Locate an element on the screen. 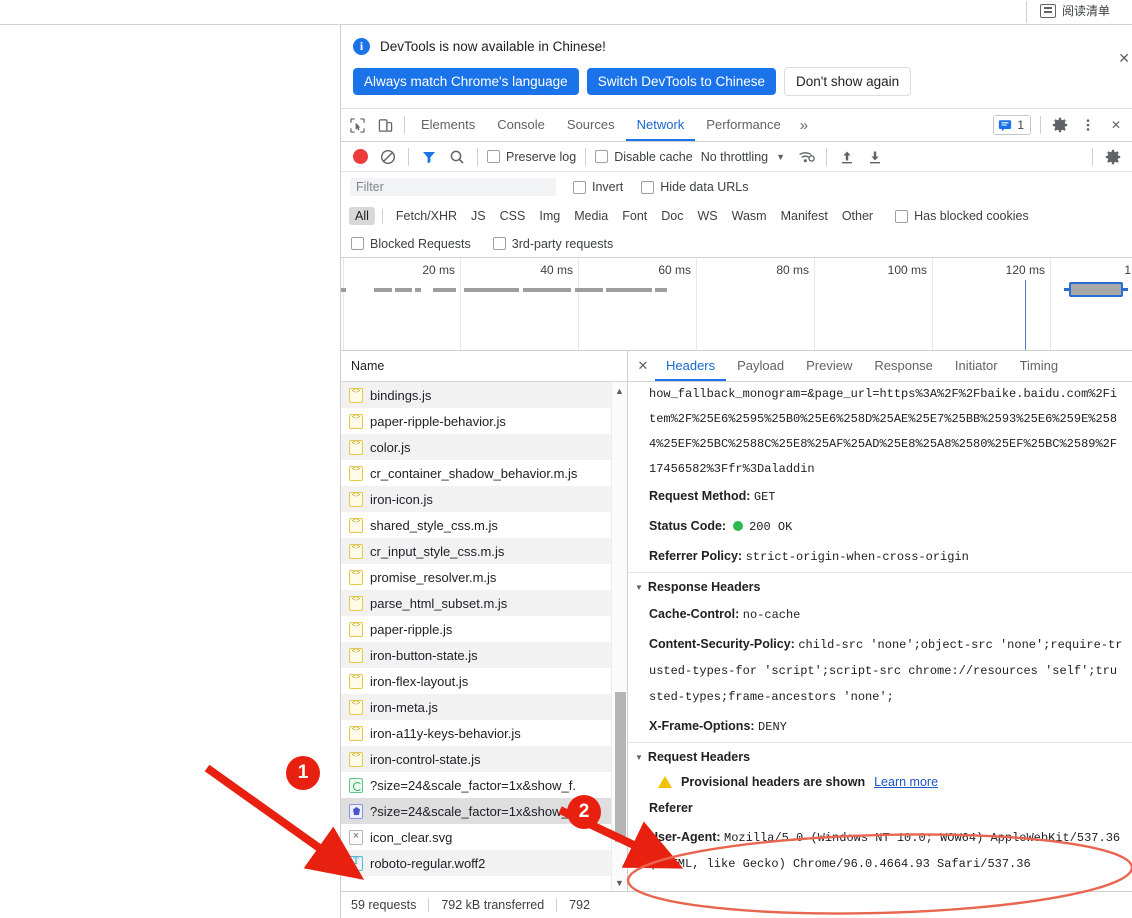  tab-console: Console is located at coordinates (521, 125).